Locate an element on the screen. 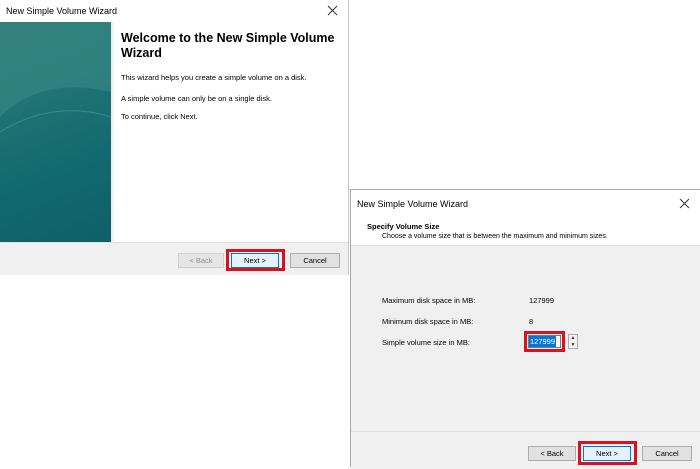 The image size is (700, 469). max-space-value: 127999 is located at coordinates (542, 300).